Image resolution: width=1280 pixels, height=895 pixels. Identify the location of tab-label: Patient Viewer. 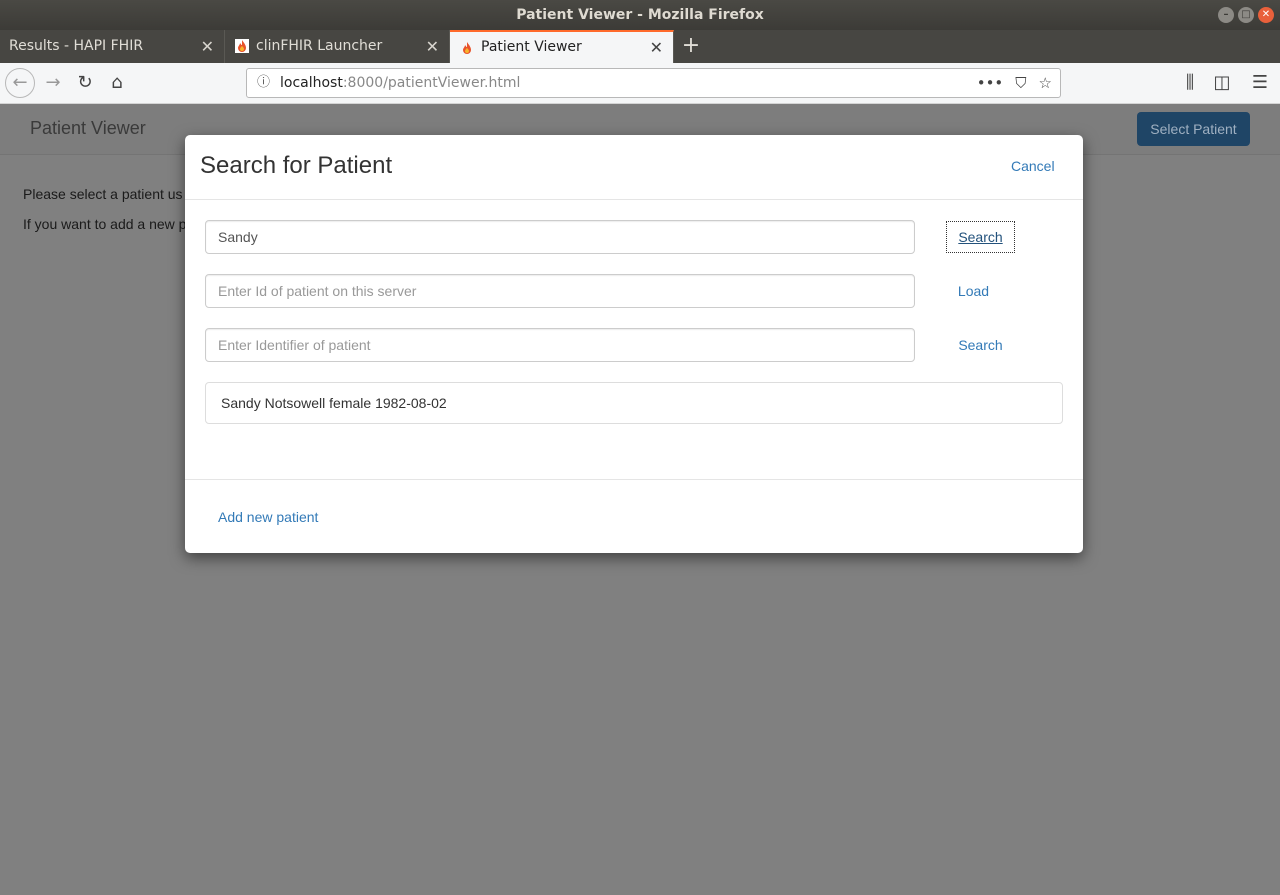
(531, 47).